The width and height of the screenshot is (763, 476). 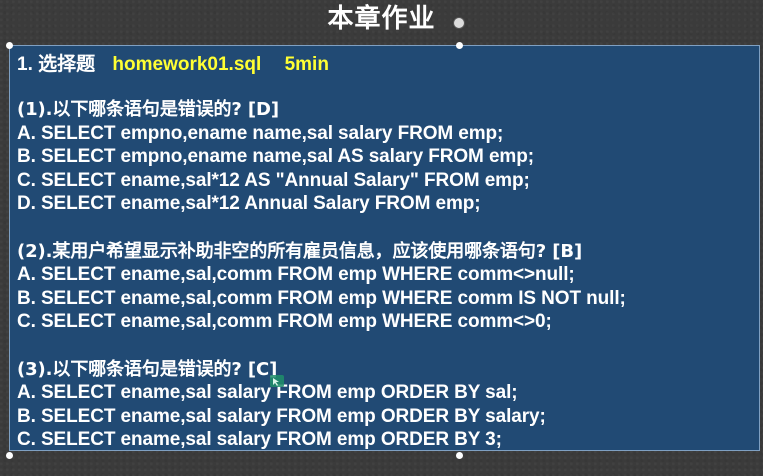 What do you see at coordinates (300, 251) in the screenshot?
I see `question-title: (2).某用户希望显示补助非空的所有雇员信息，应该使用哪条语句? [B]` at bounding box center [300, 251].